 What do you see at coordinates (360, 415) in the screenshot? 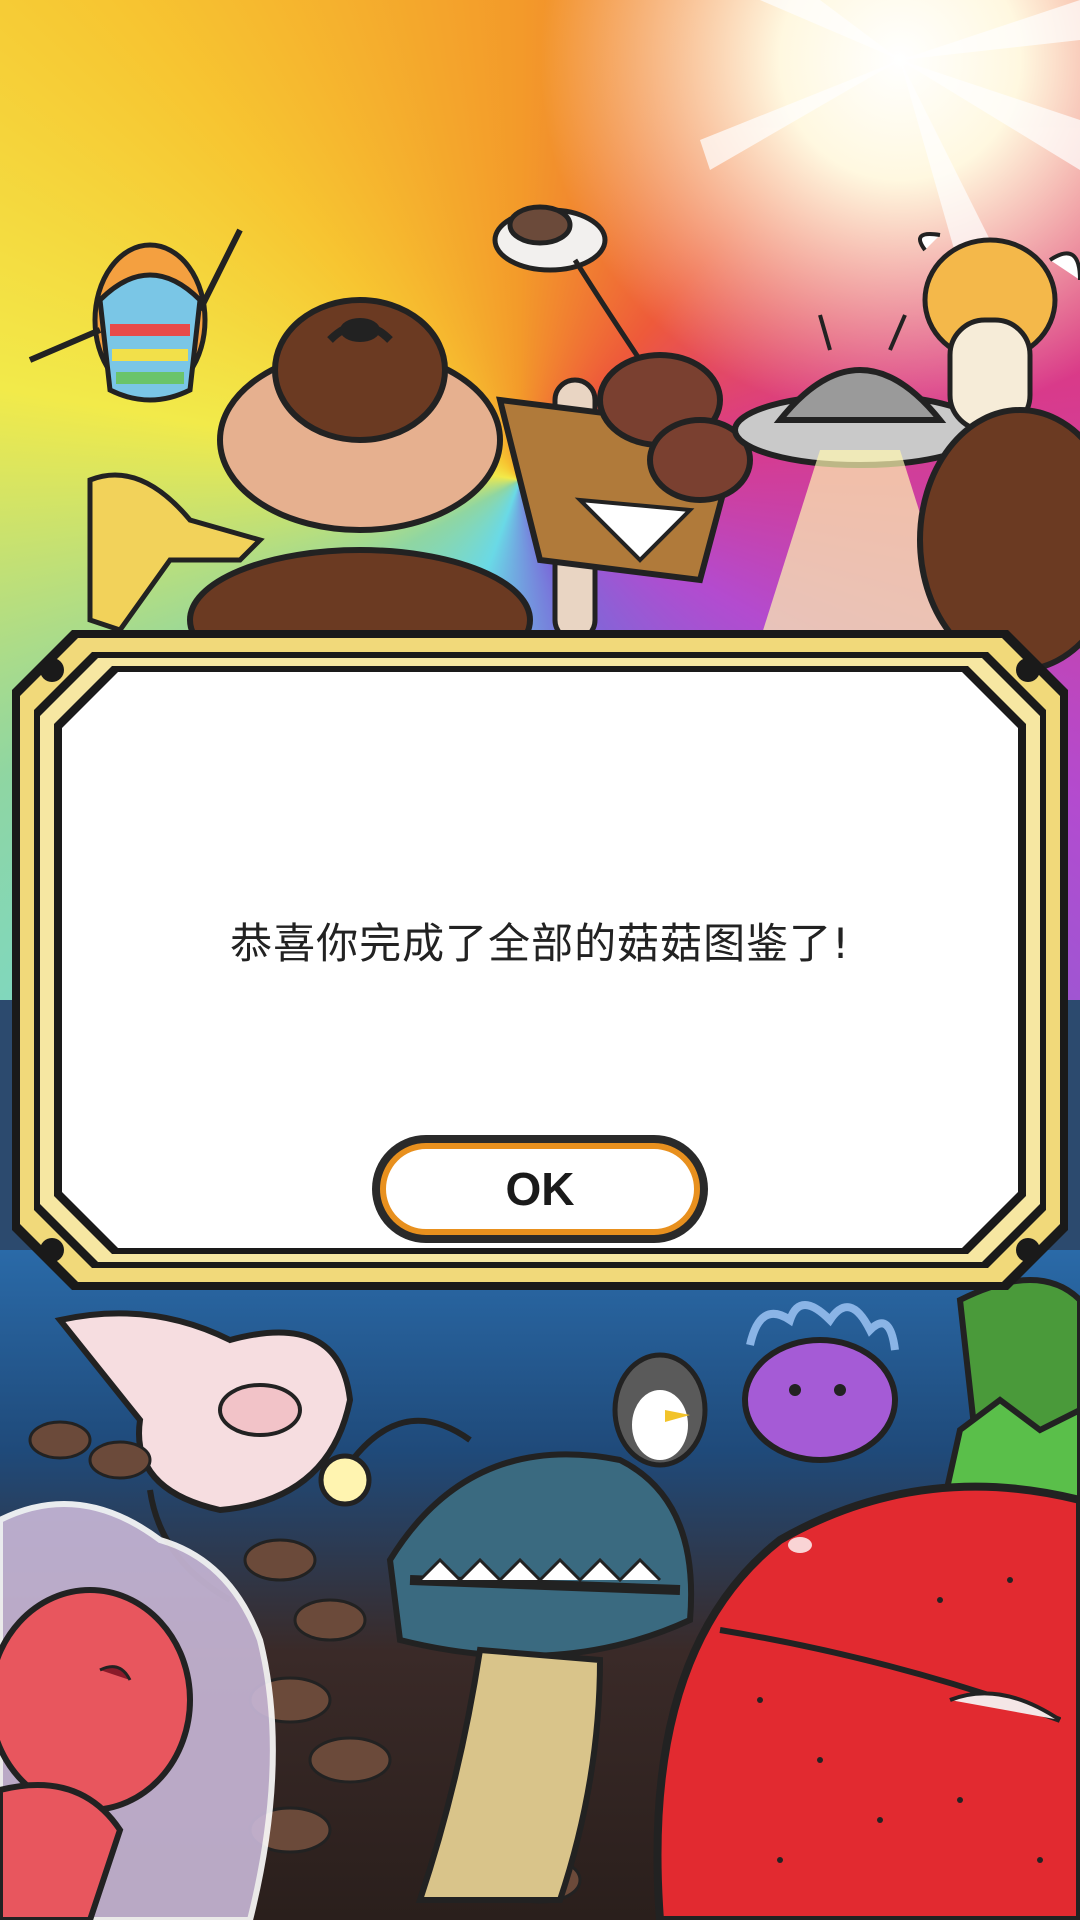
I see `sumo-mushroom-icon` at bounding box center [360, 415].